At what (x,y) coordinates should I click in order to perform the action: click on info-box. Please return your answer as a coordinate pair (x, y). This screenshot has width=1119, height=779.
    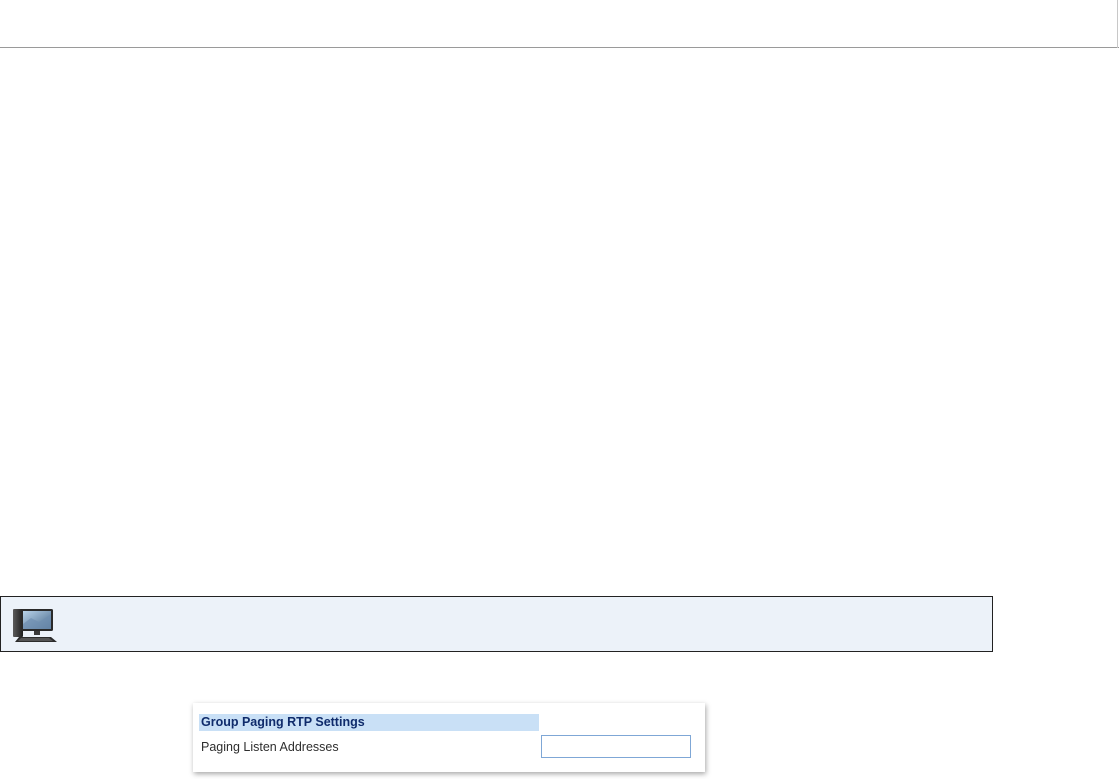
    Looking at the image, I should click on (496, 624).